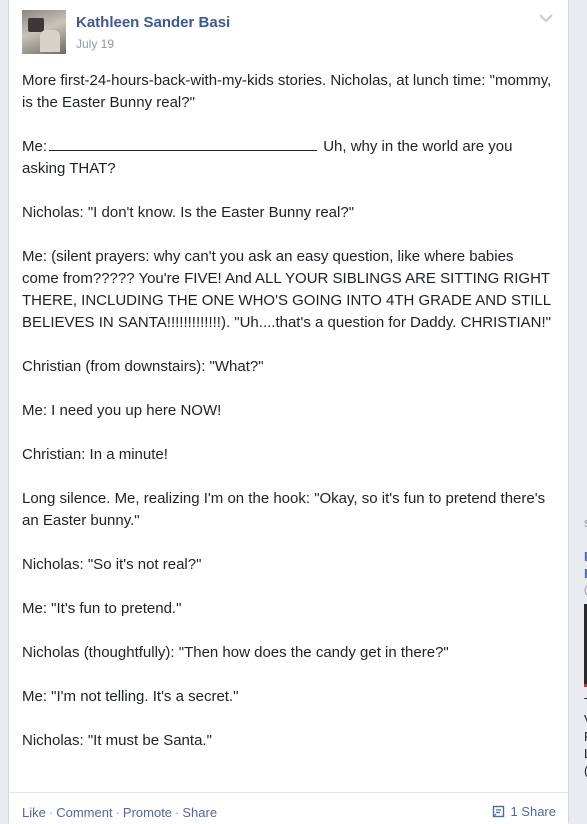 This screenshot has height=824, width=587. I want to click on post-paragraph: Christian: In a minute!, so click(95, 454).